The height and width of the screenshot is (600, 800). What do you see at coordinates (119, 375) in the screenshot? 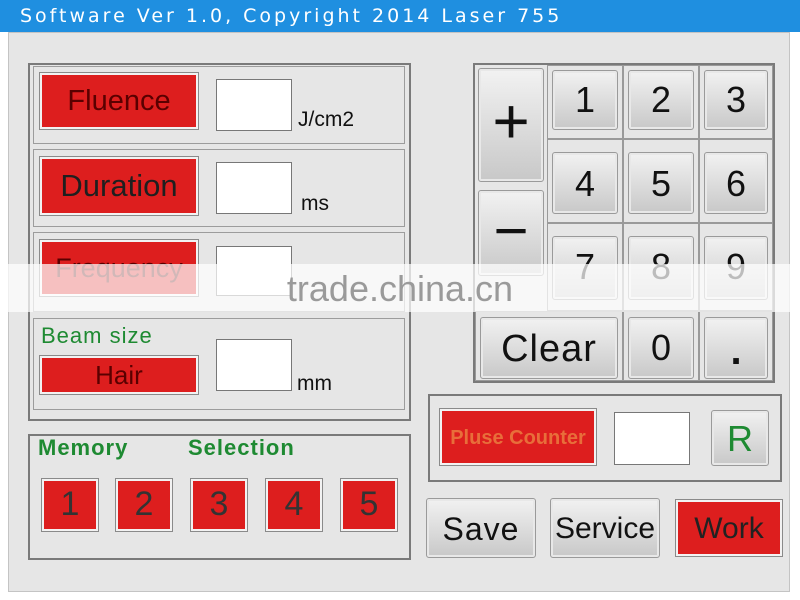
I see `hair-button: Hair` at bounding box center [119, 375].